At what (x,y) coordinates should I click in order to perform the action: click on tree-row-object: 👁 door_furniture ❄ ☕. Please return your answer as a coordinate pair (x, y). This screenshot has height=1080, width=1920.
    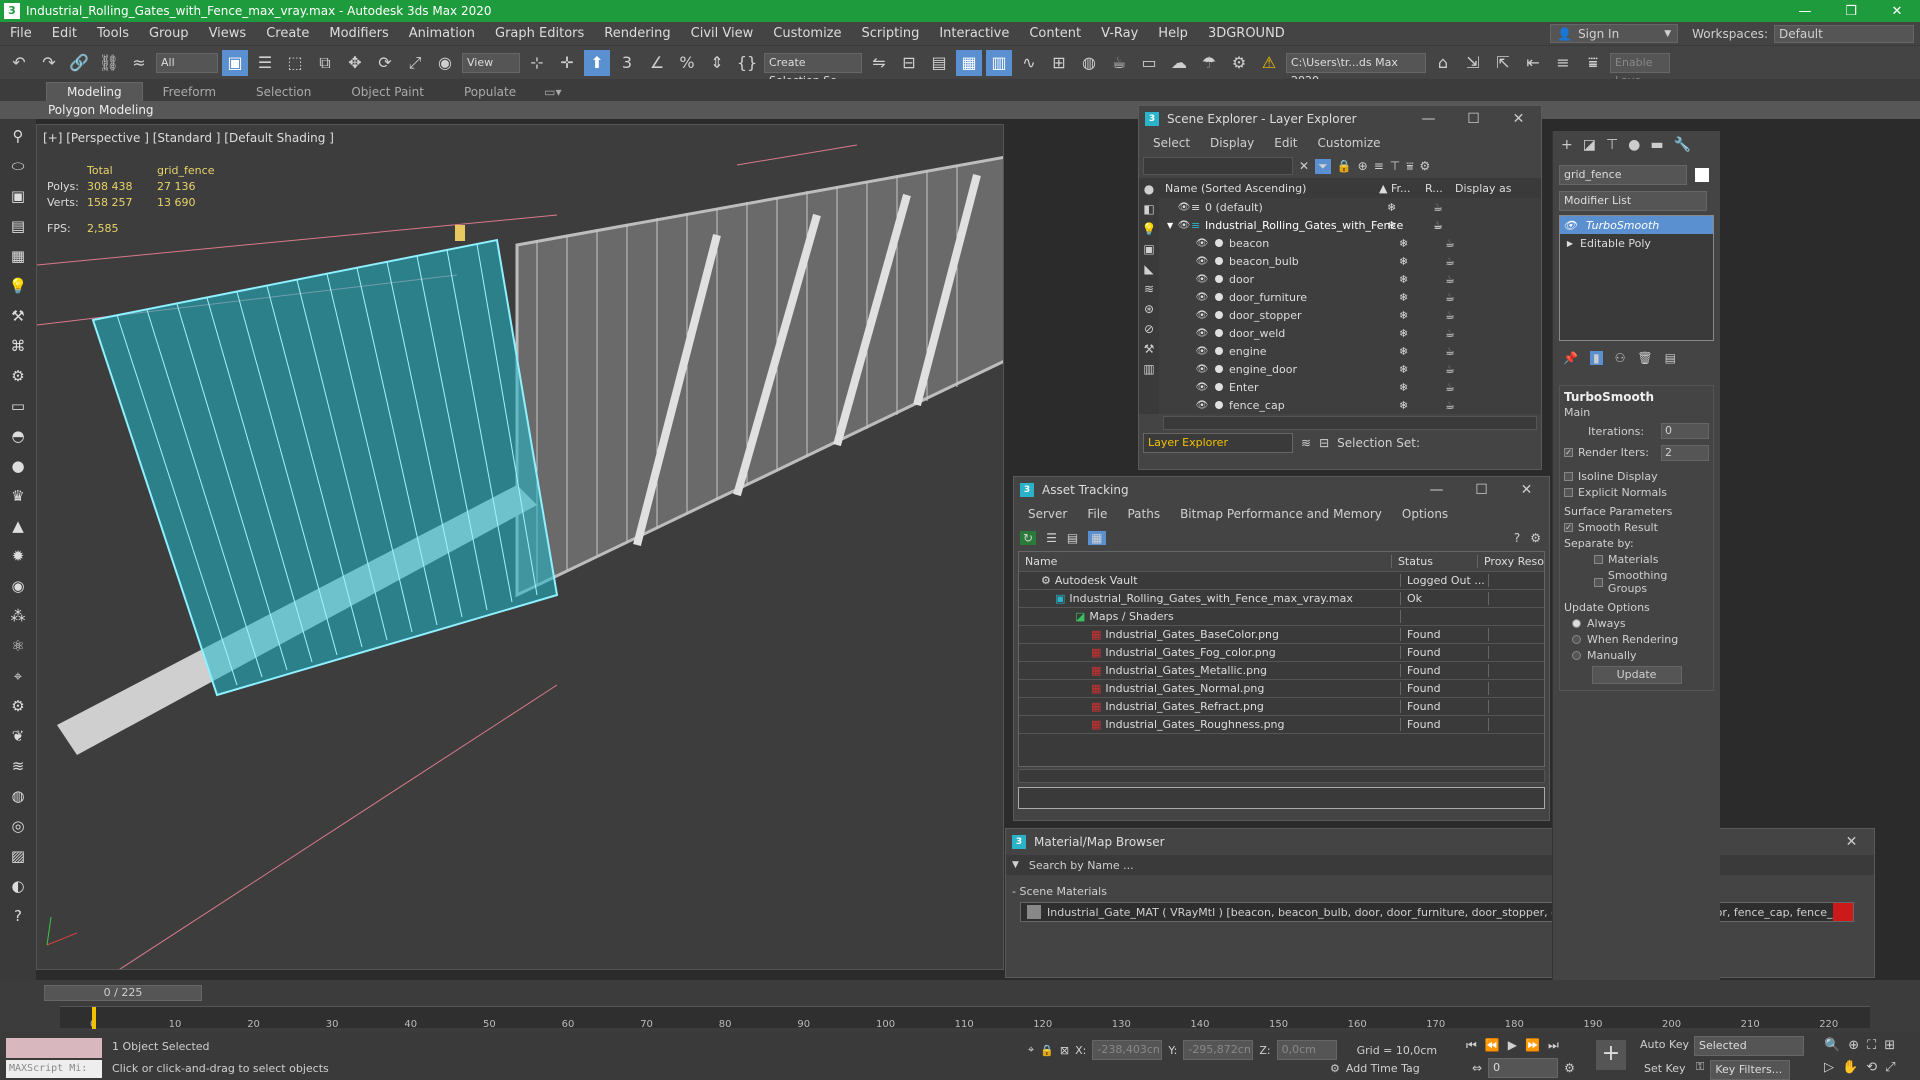
    Looking at the image, I should click on (1350, 297).